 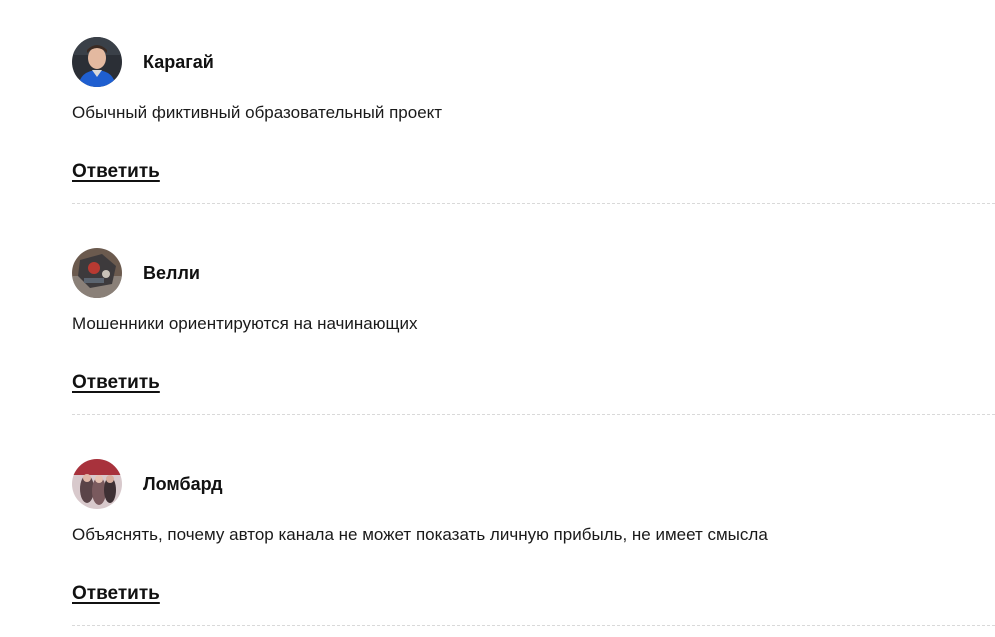 I want to click on comment-author: Велли, so click(x=171, y=273).